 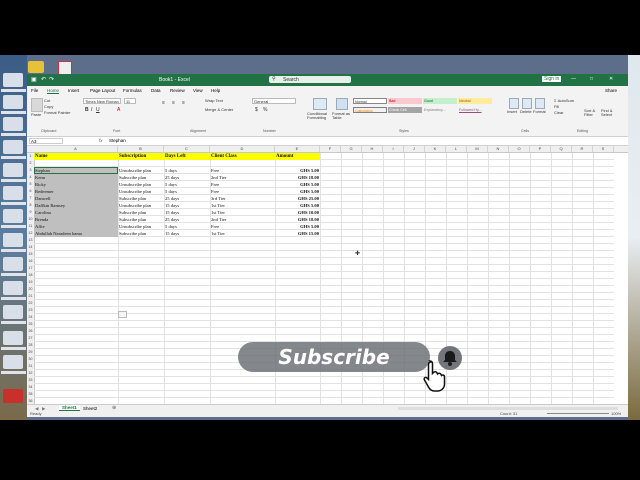 I want to click on table-cell: 15 days, so click(x=187, y=233).